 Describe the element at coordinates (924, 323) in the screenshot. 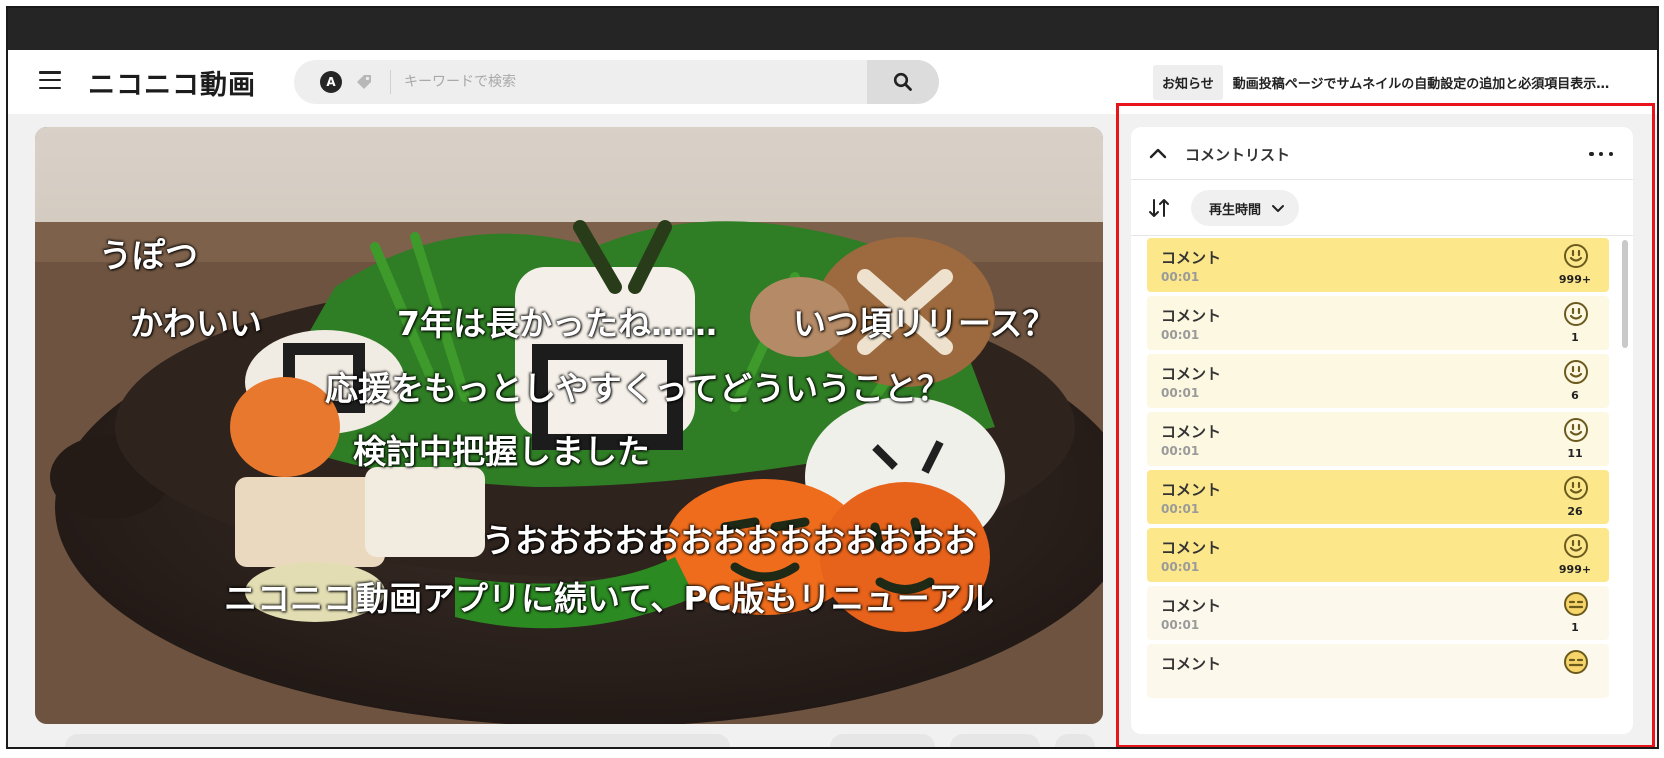

I see `overlay-comment: いつ頃リリース？` at that location.